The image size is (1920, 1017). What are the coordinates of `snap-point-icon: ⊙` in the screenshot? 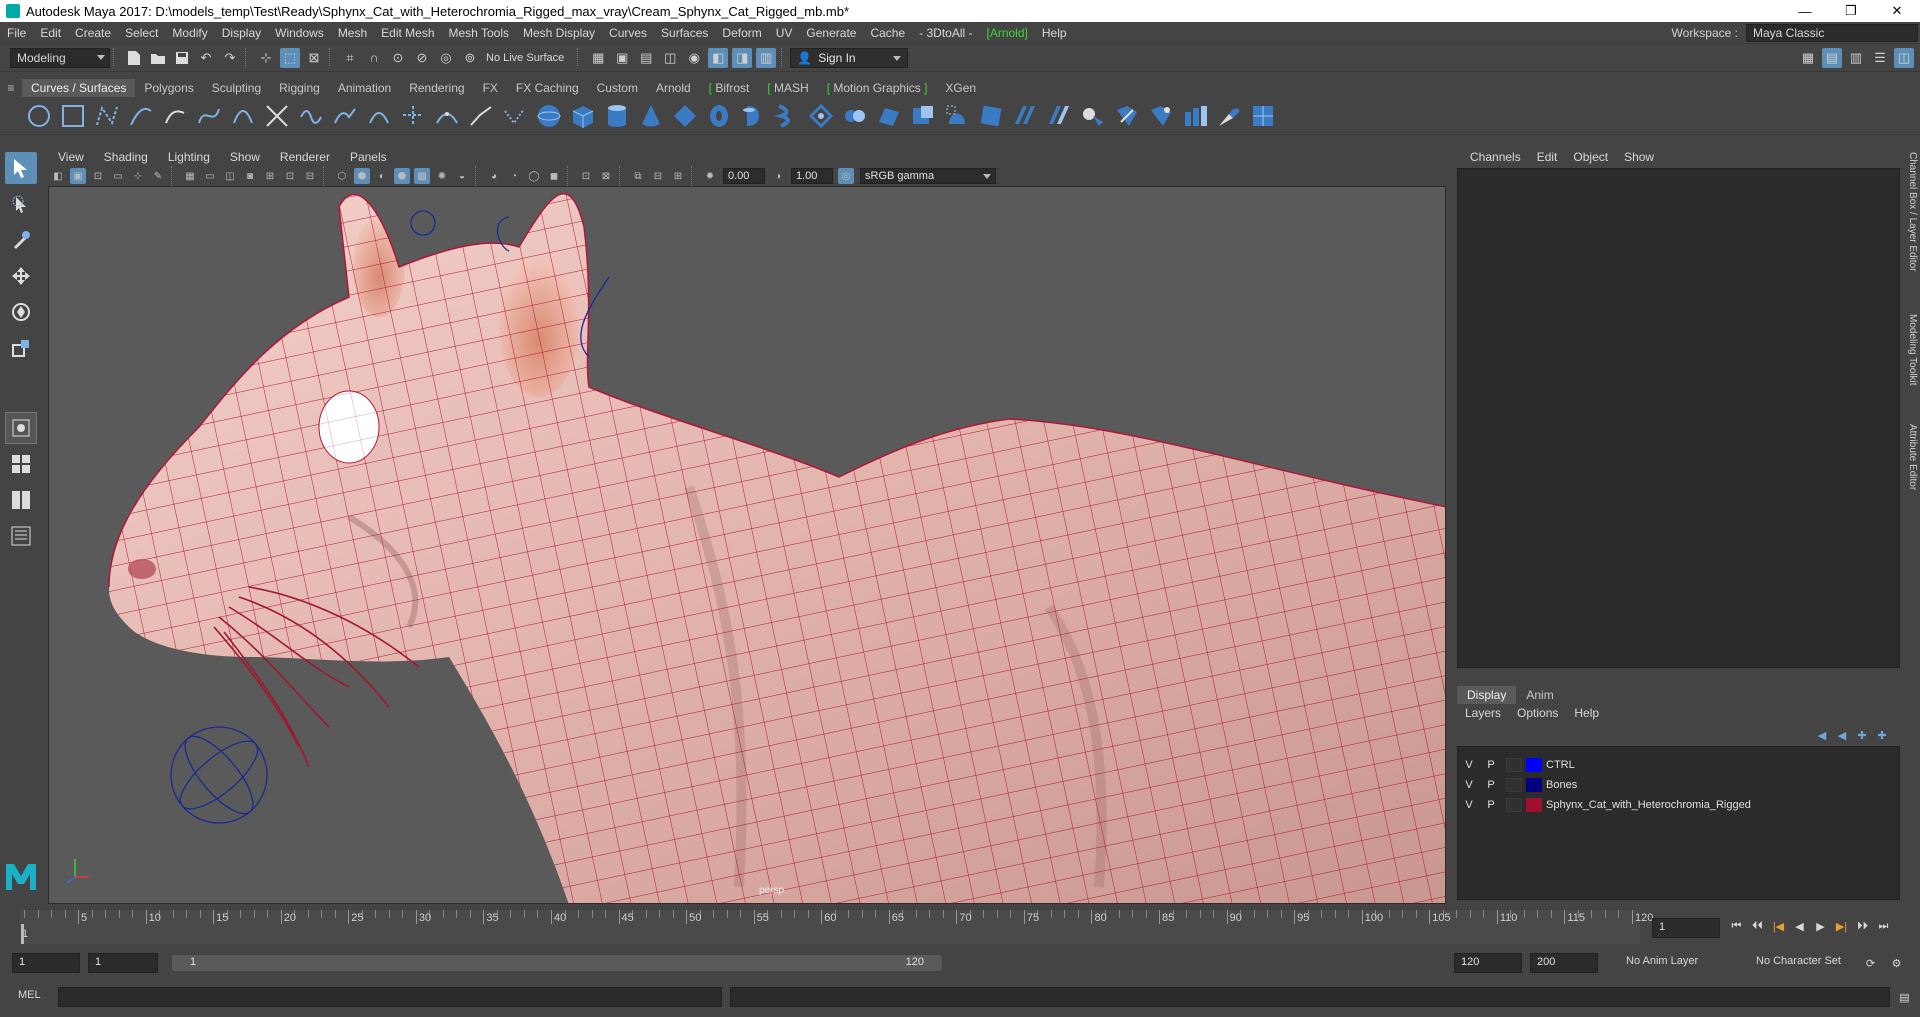 It's located at (398, 58).